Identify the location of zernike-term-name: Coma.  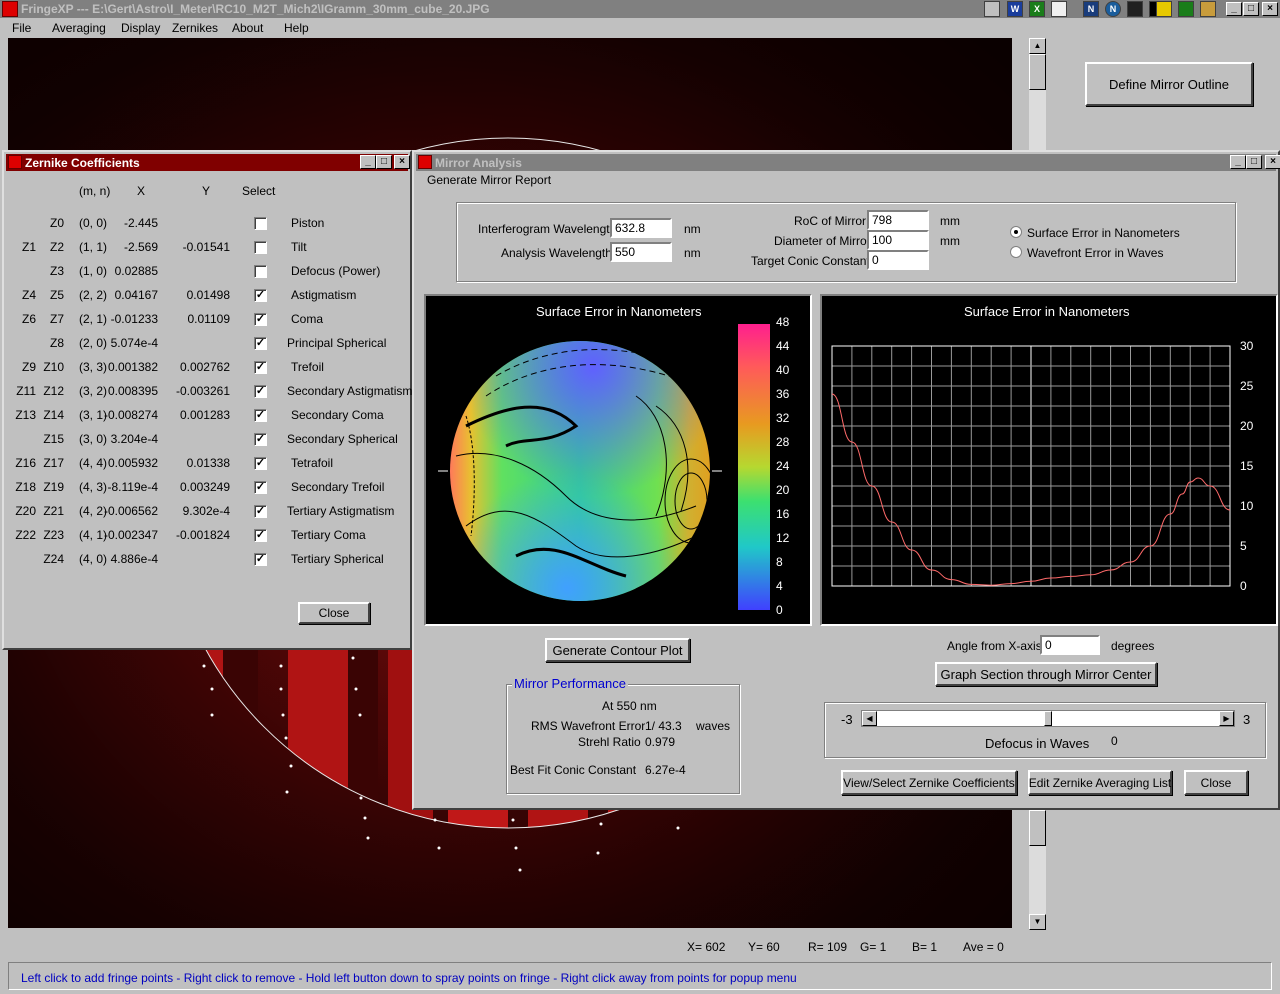
(307, 319).